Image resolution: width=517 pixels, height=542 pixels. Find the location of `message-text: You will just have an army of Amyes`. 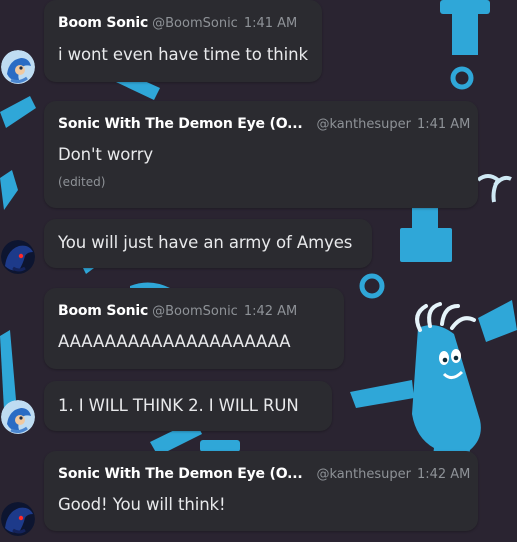

message-text: You will just have an army of Amyes is located at coordinates (205, 242).